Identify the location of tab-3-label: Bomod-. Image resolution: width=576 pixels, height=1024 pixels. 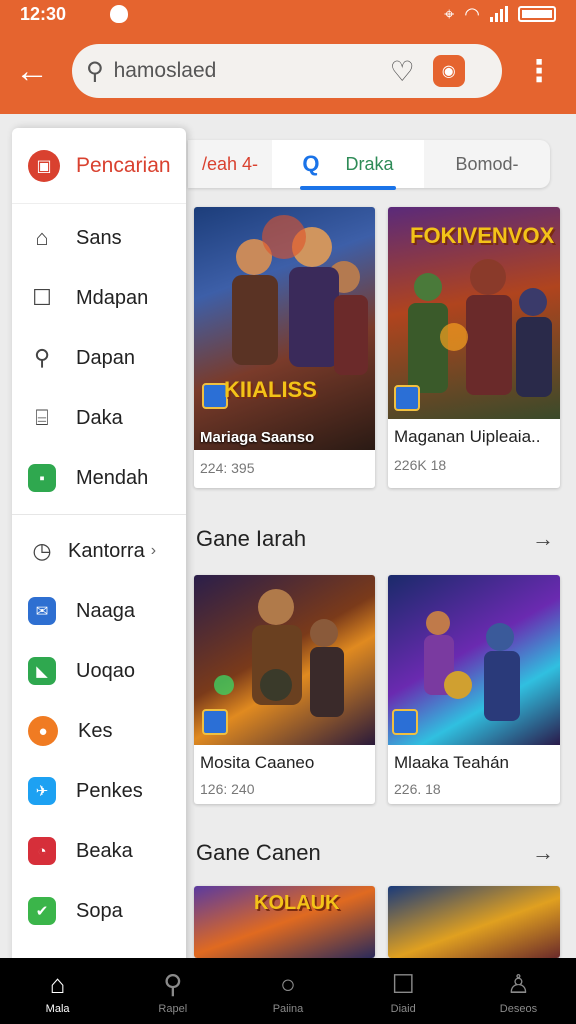
(487, 163).